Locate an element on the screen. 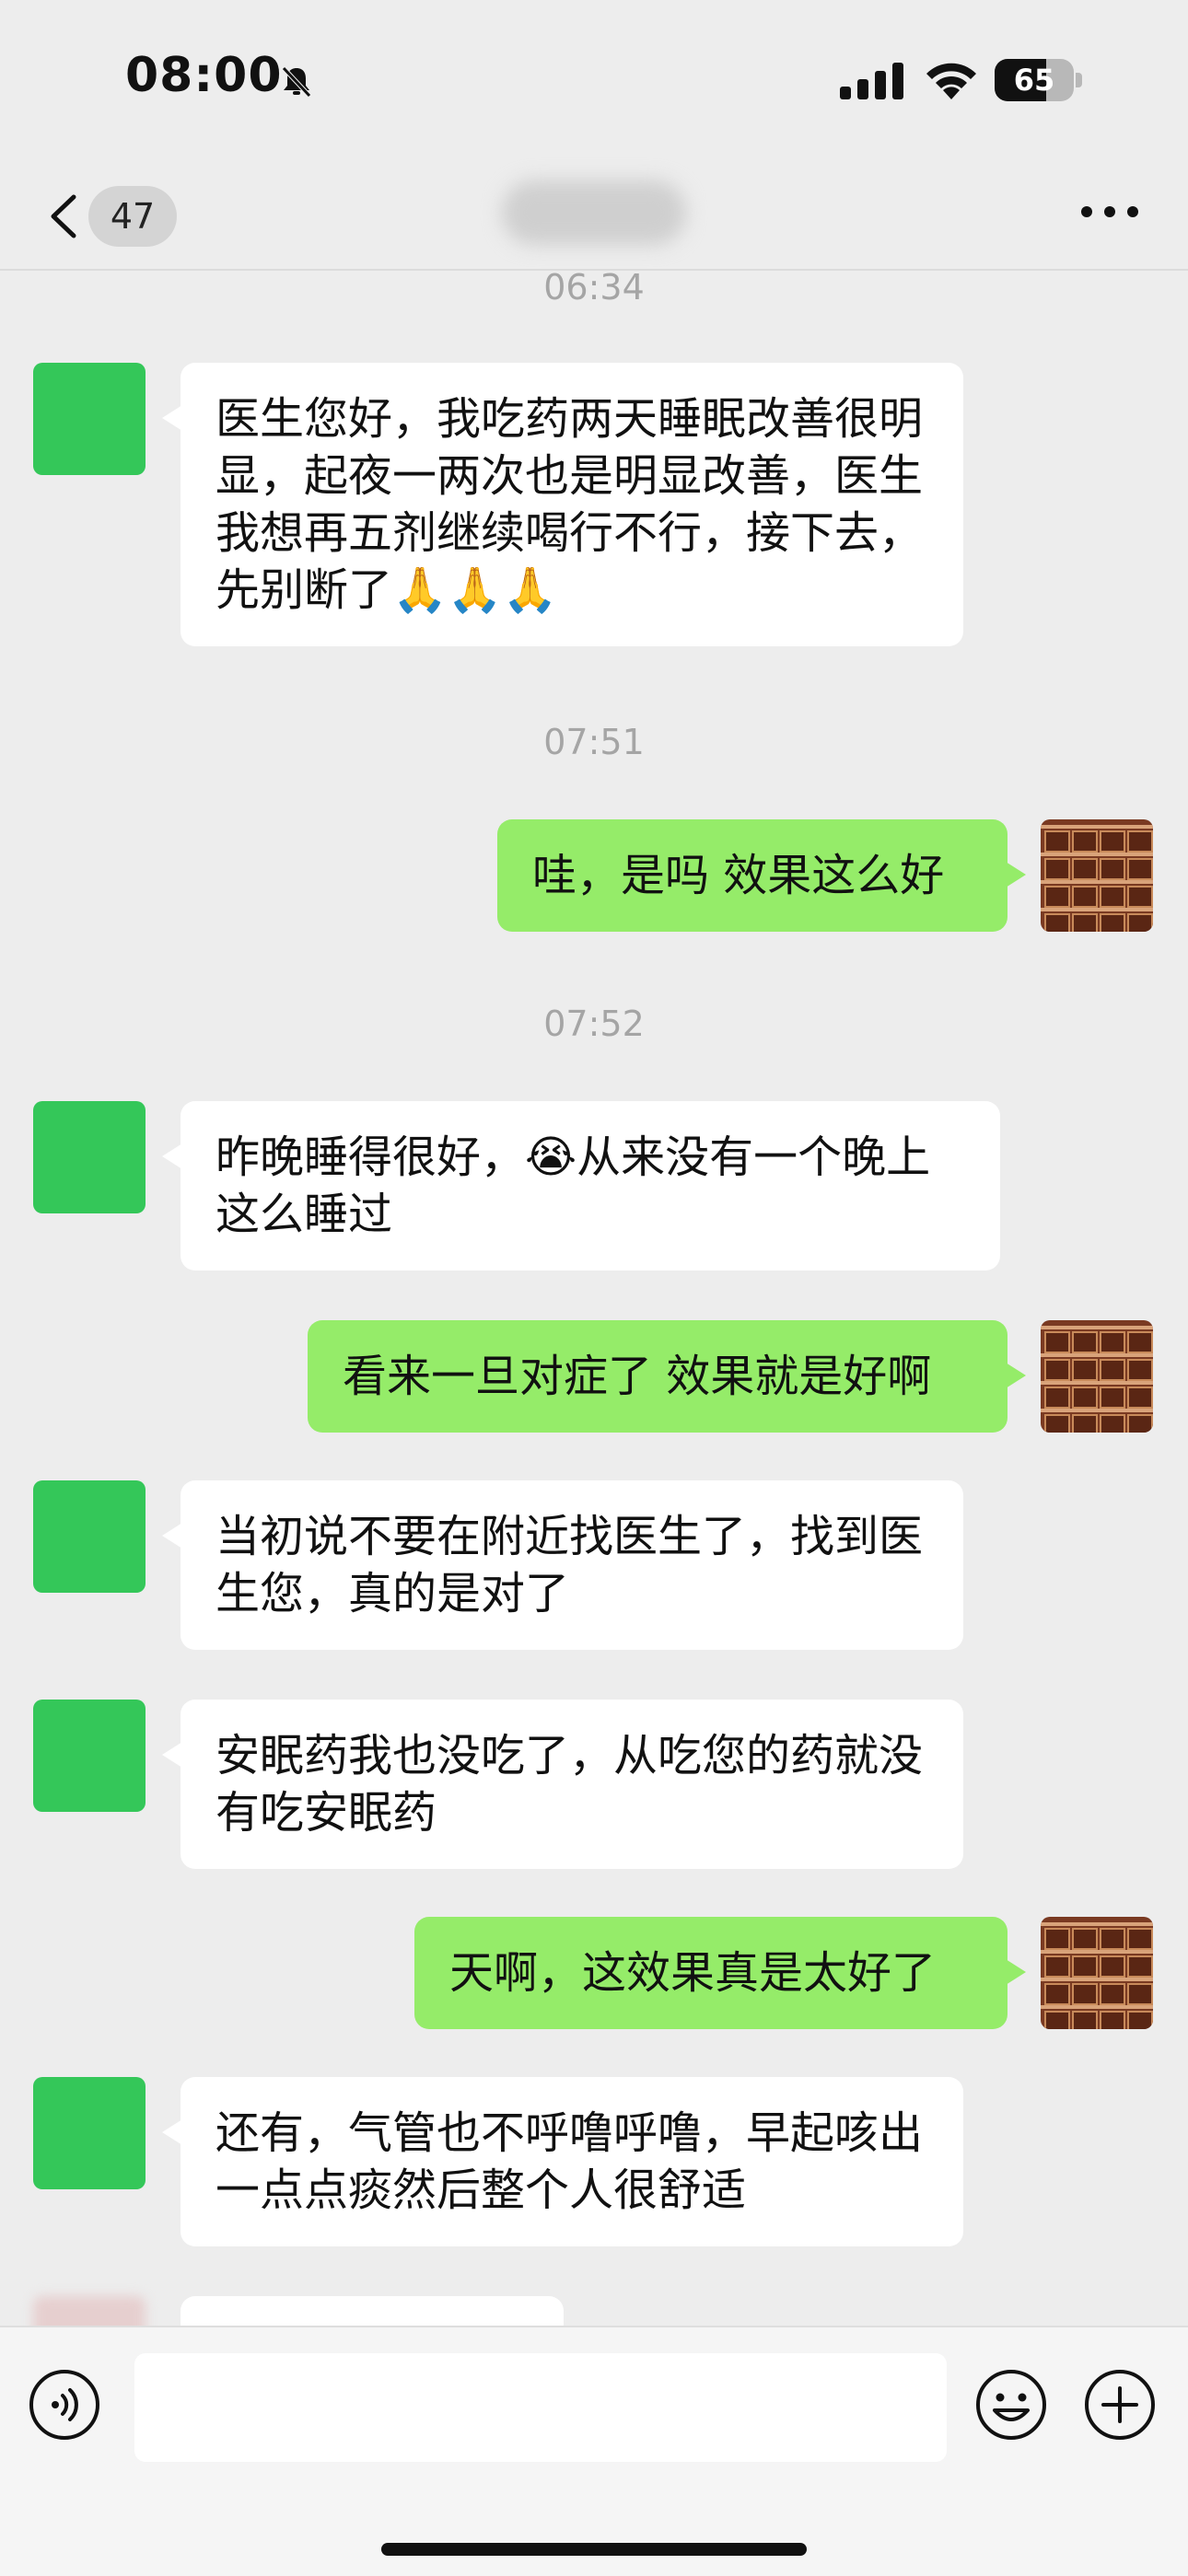 The width and height of the screenshot is (1188, 2576). battery-icon: 65 is located at coordinates (1039, 80).